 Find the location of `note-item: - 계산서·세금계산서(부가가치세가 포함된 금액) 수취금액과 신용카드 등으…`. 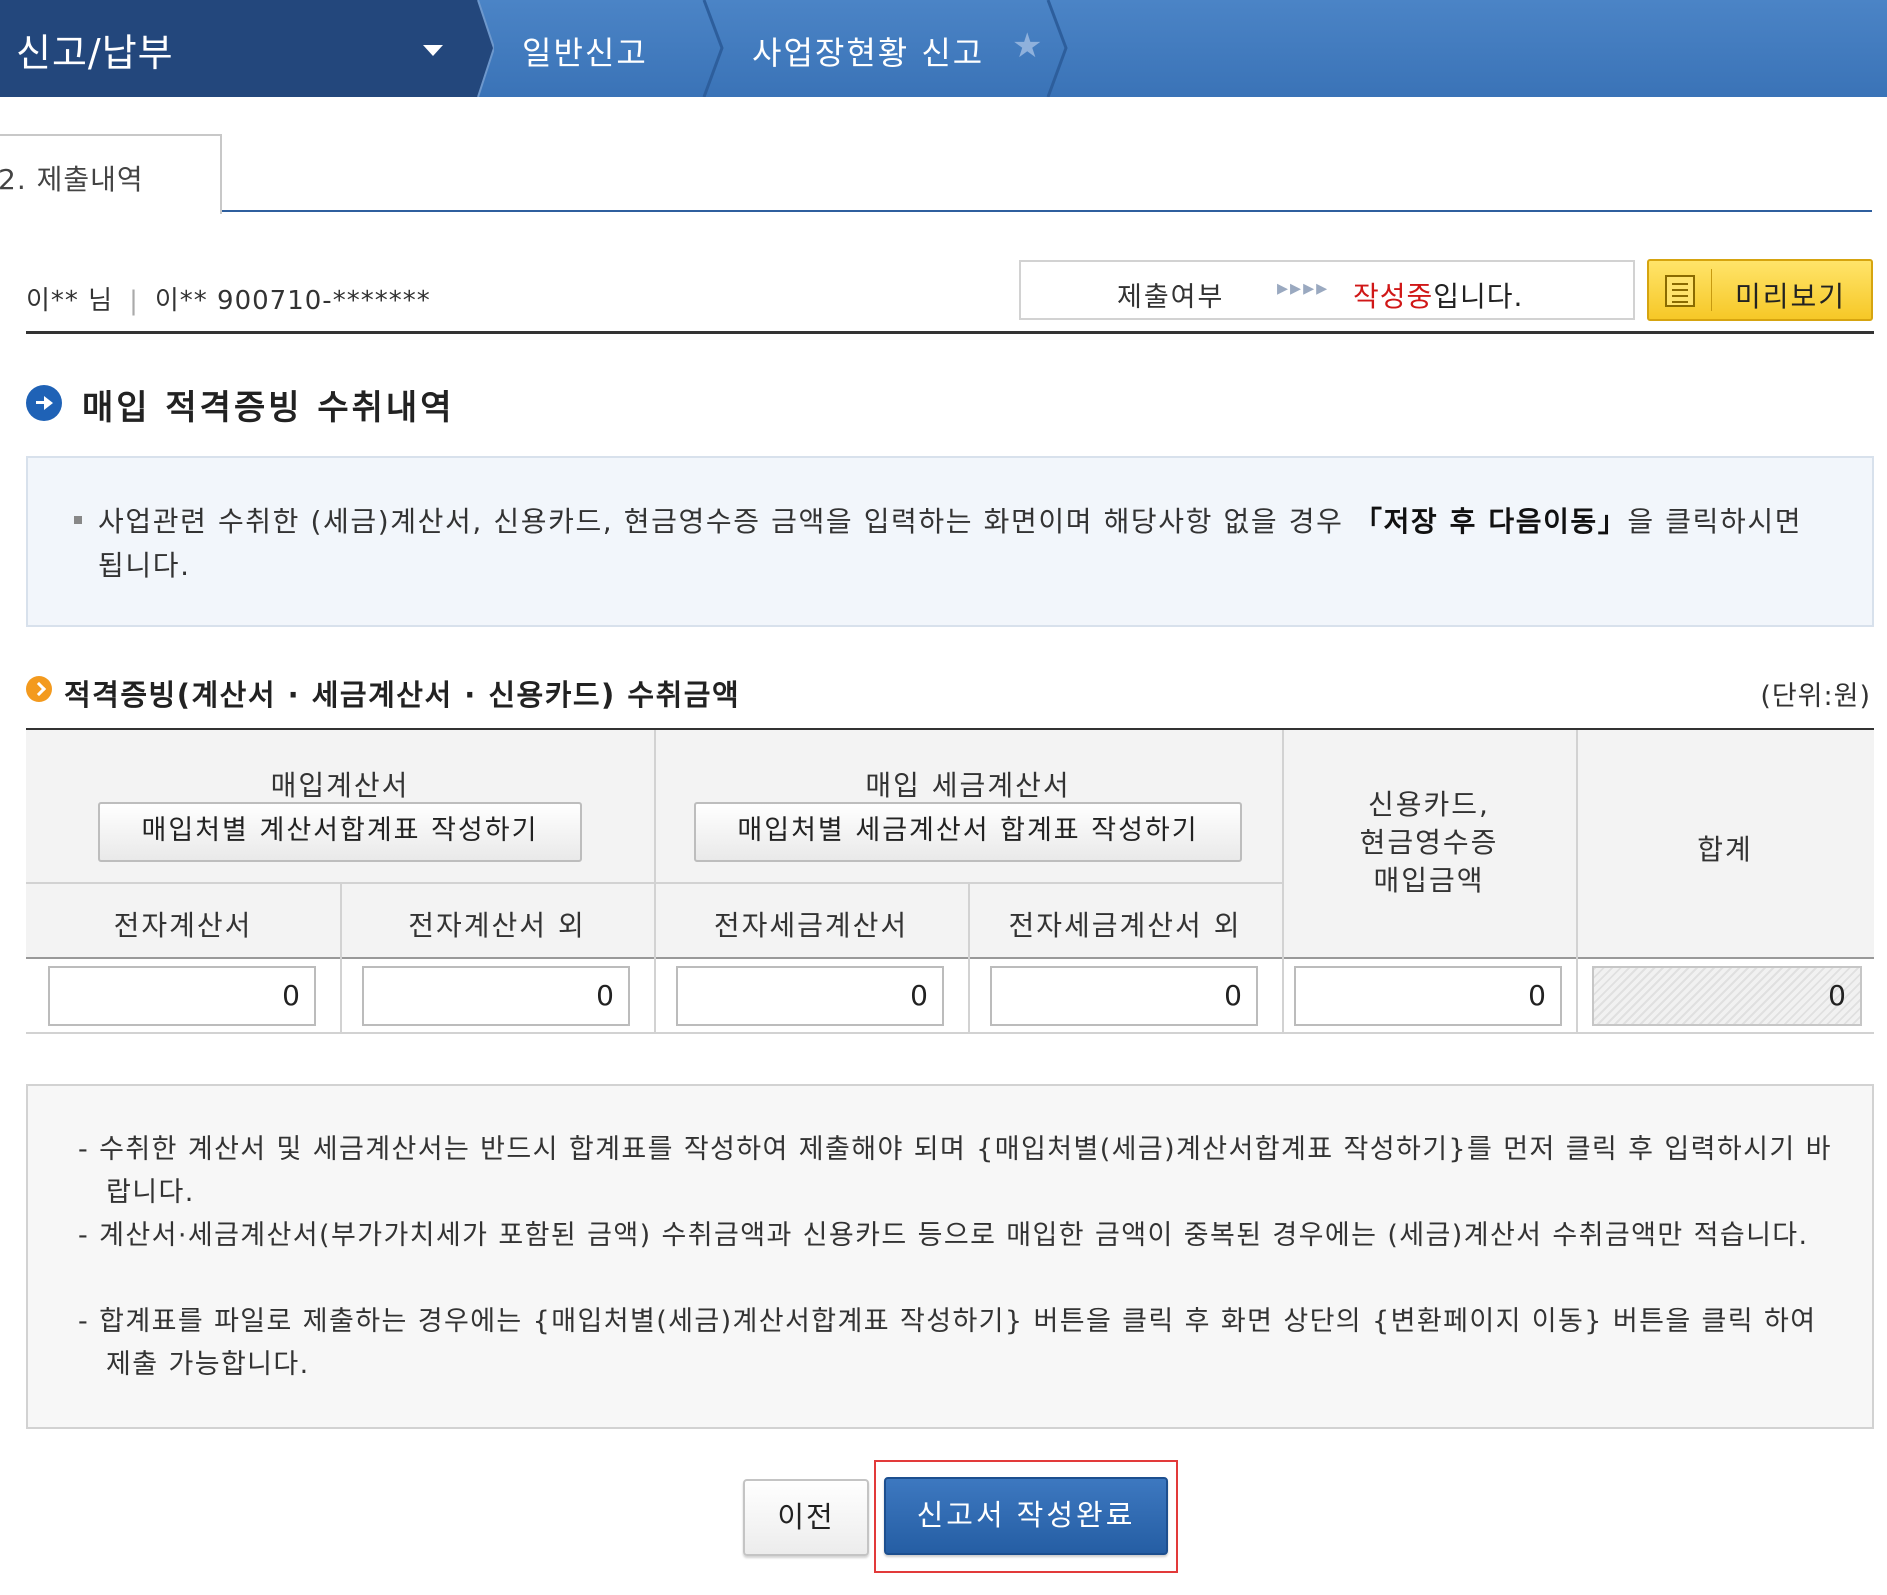

note-item: - 계산서·세금계산서(부가가치세가 포함된 금액) 수취금액과 신용카드 등으… is located at coordinates (943, 1235).